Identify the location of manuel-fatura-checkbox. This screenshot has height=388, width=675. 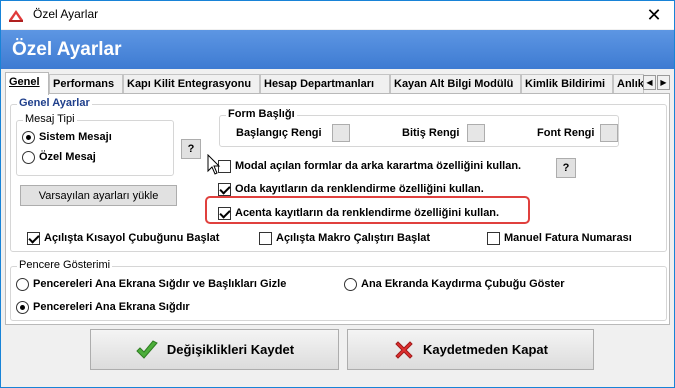
(493, 238).